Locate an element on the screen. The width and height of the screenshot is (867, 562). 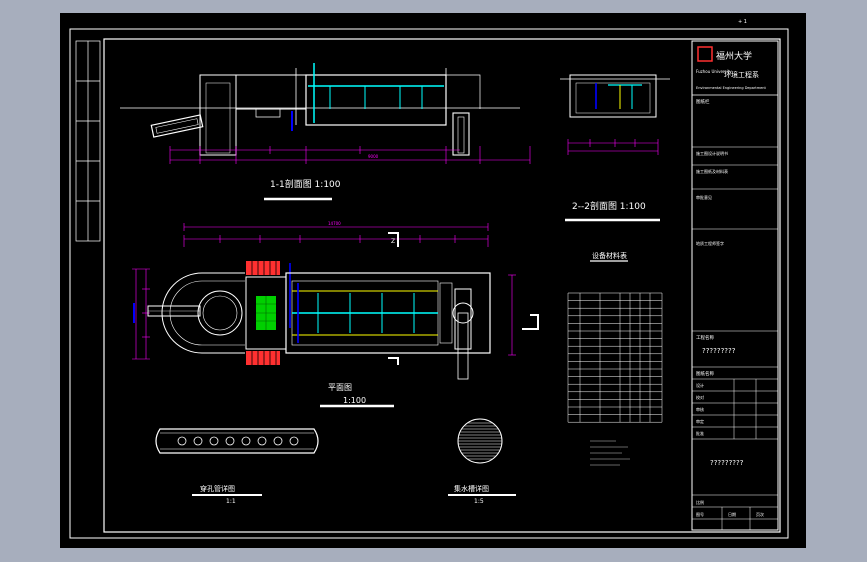
title-row-5: 地质工程师签字 is located at coordinates (710, 243).